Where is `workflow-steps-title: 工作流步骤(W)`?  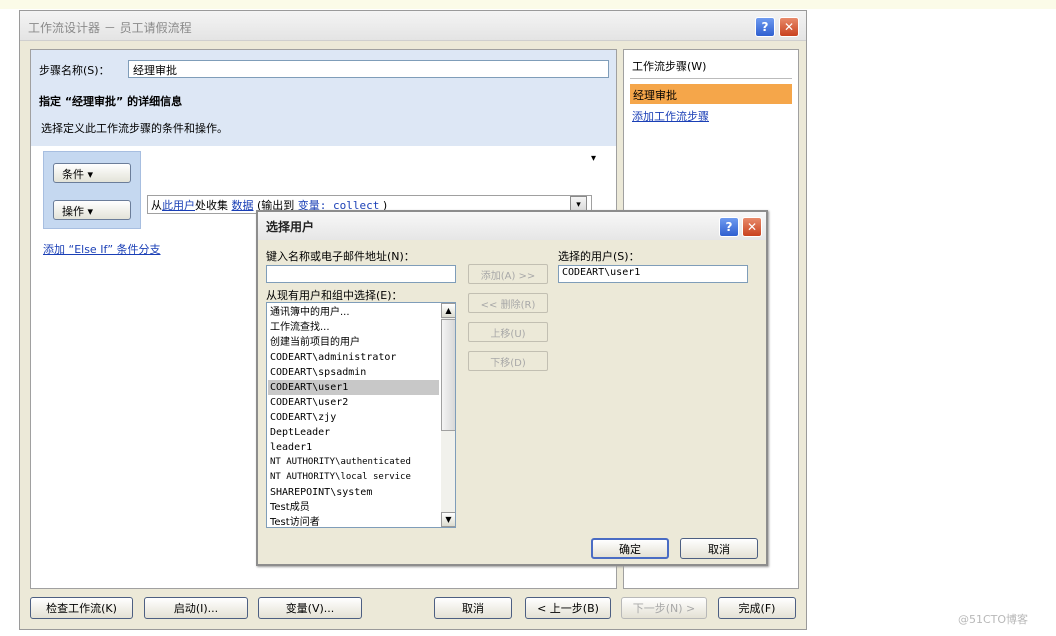
workflow-steps-title: 工作流步骤(W) is located at coordinates (669, 66).